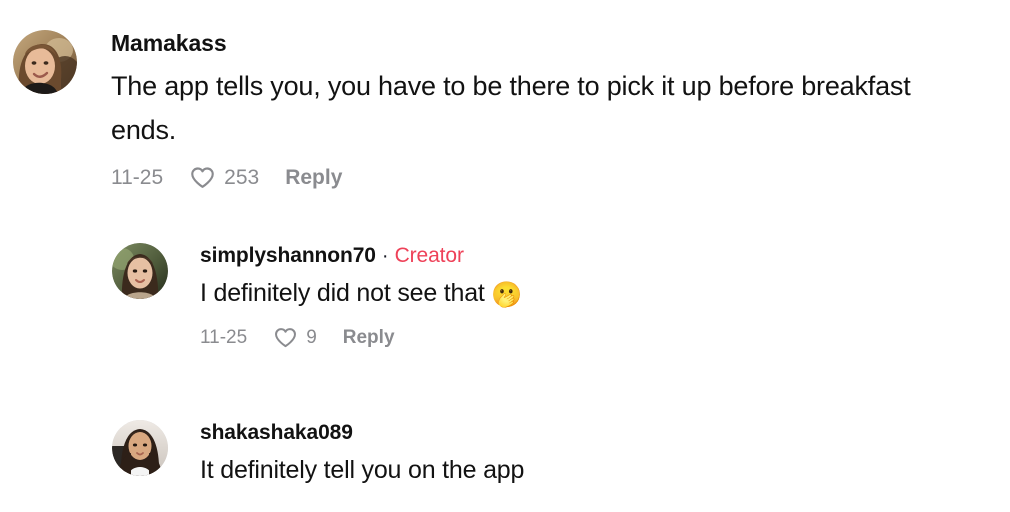  I want to click on comment-meta: 11-25 9 Reply, so click(361, 337).